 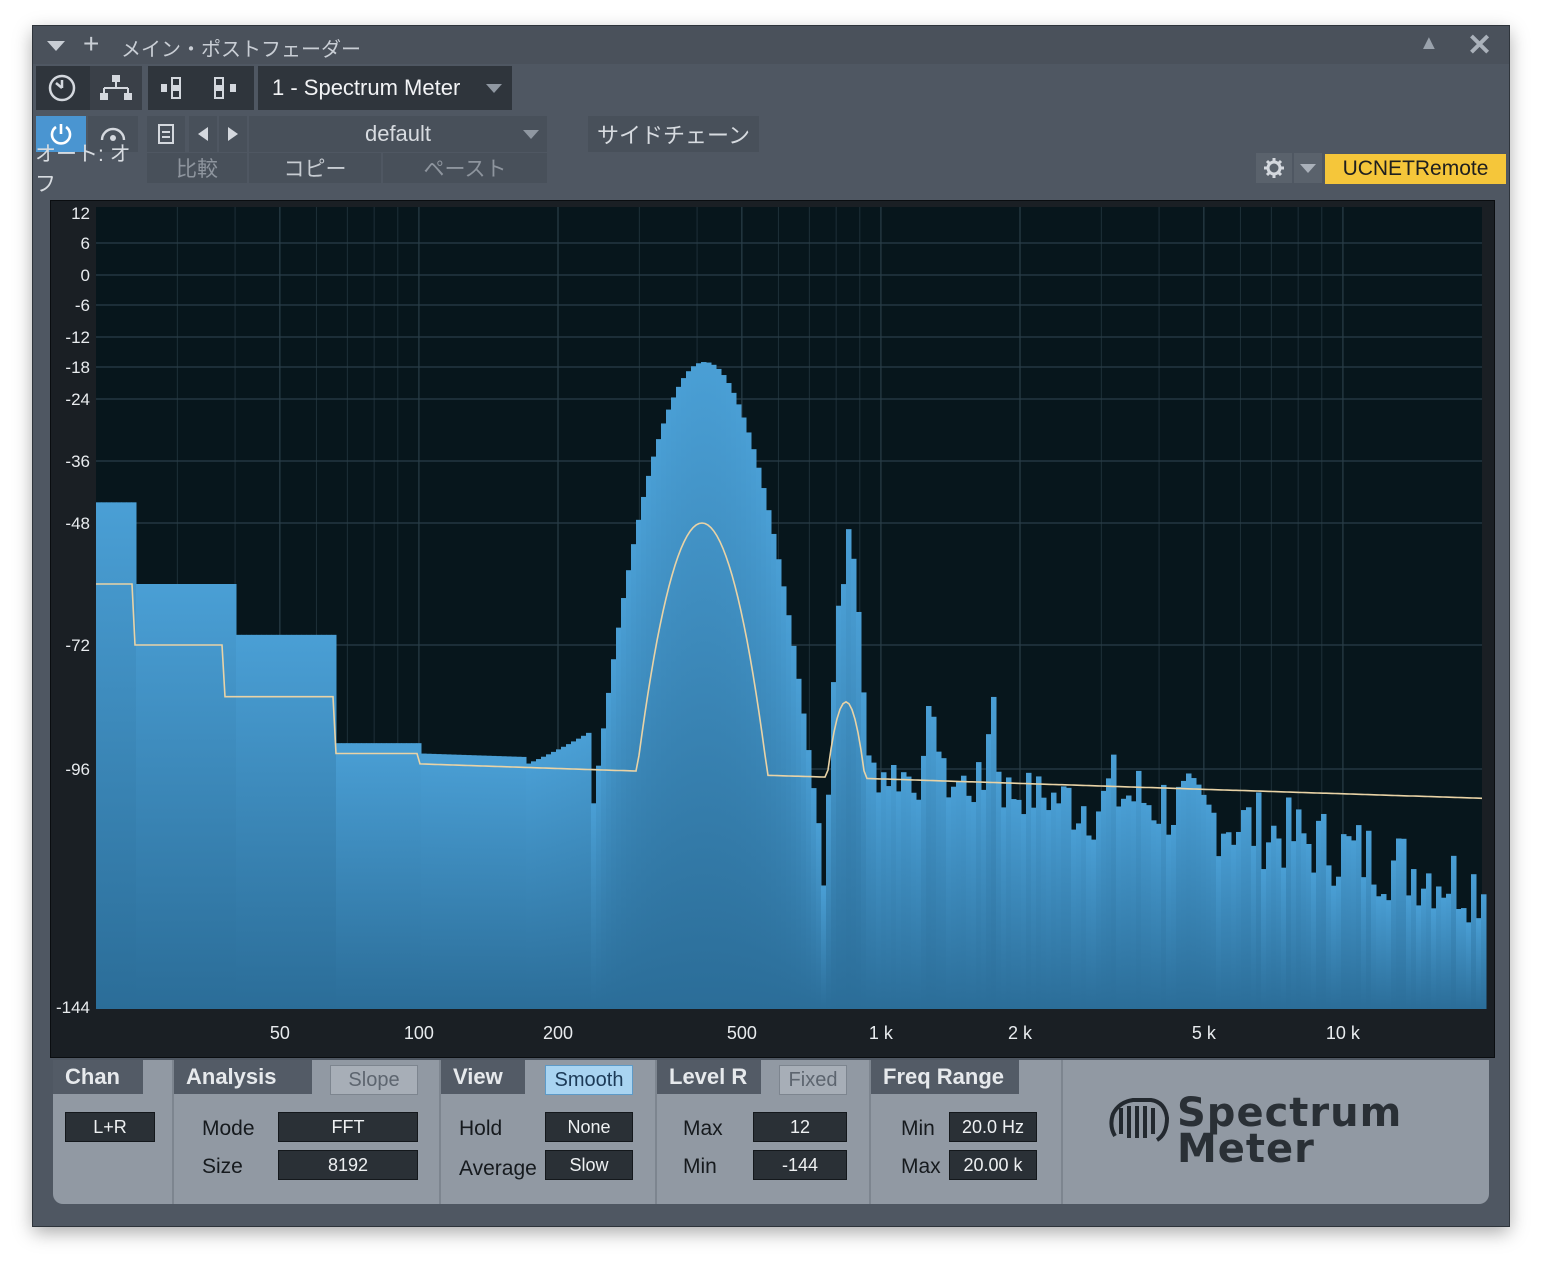 What do you see at coordinates (77, 523) in the screenshot?
I see `y-tick-label: -48` at bounding box center [77, 523].